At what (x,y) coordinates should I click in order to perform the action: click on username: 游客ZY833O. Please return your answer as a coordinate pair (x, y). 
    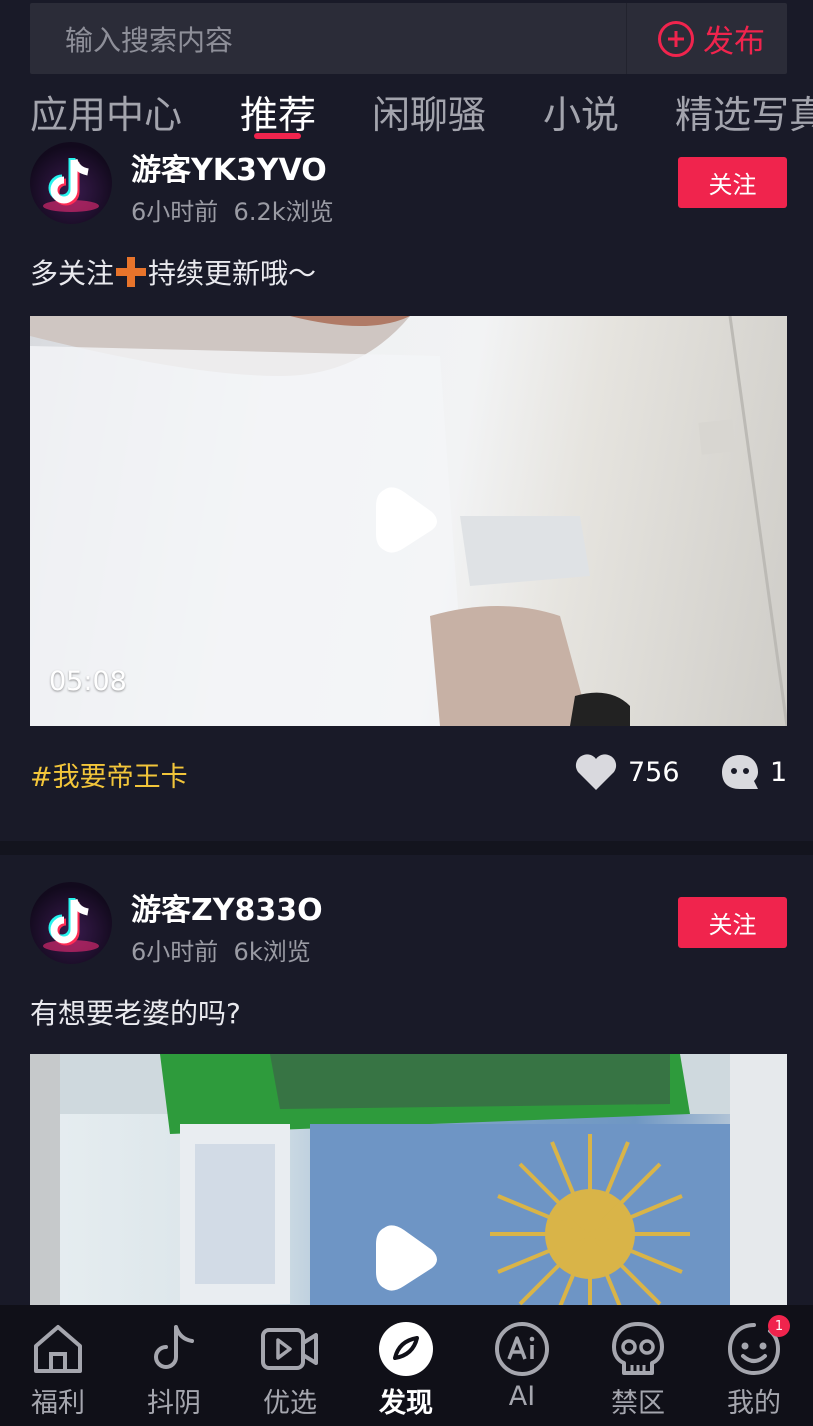
    Looking at the image, I should click on (227, 907).